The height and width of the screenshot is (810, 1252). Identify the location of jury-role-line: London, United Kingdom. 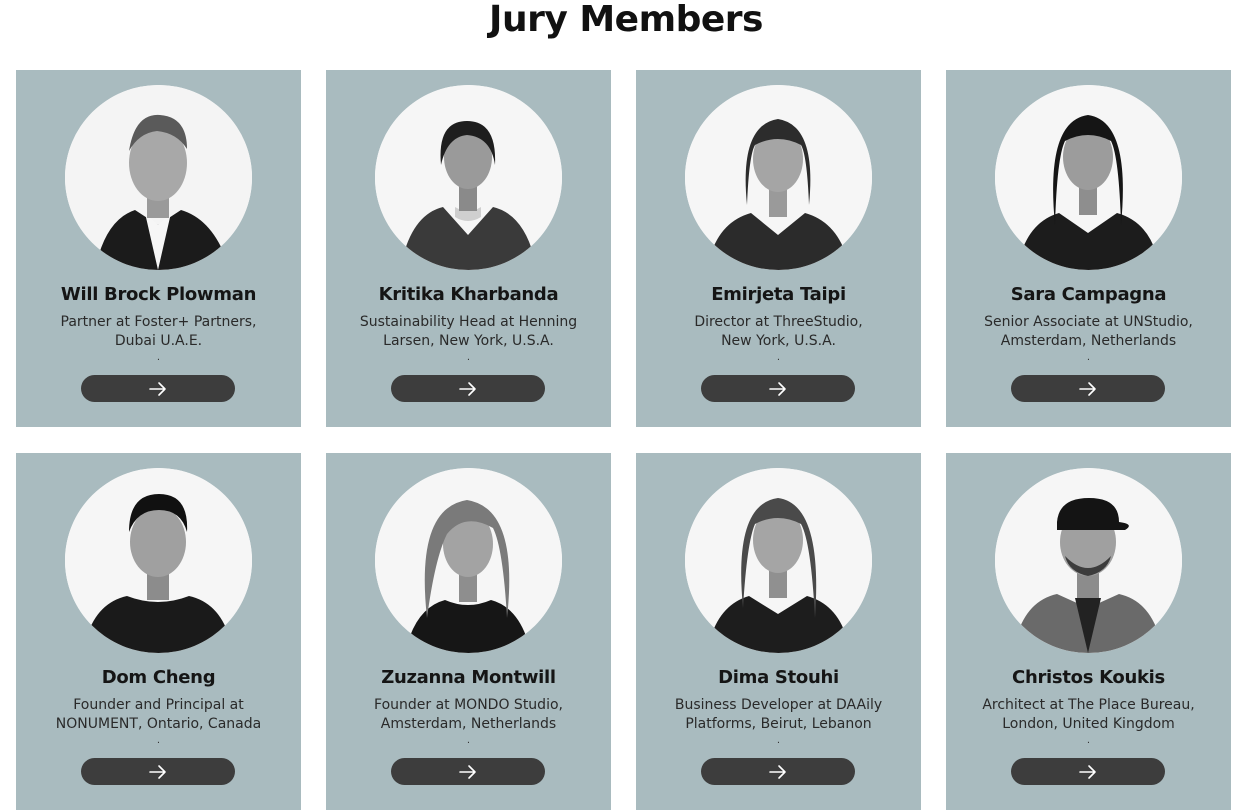
(1088, 724).